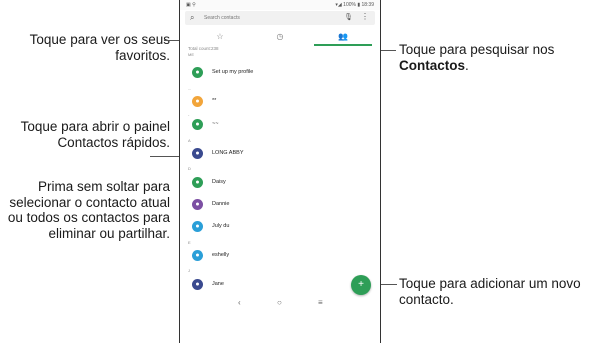 This screenshot has height=343, width=611. What do you see at coordinates (221, 226) in the screenshot?
I see `contact-name: July du` at bounding box center [221, 226].